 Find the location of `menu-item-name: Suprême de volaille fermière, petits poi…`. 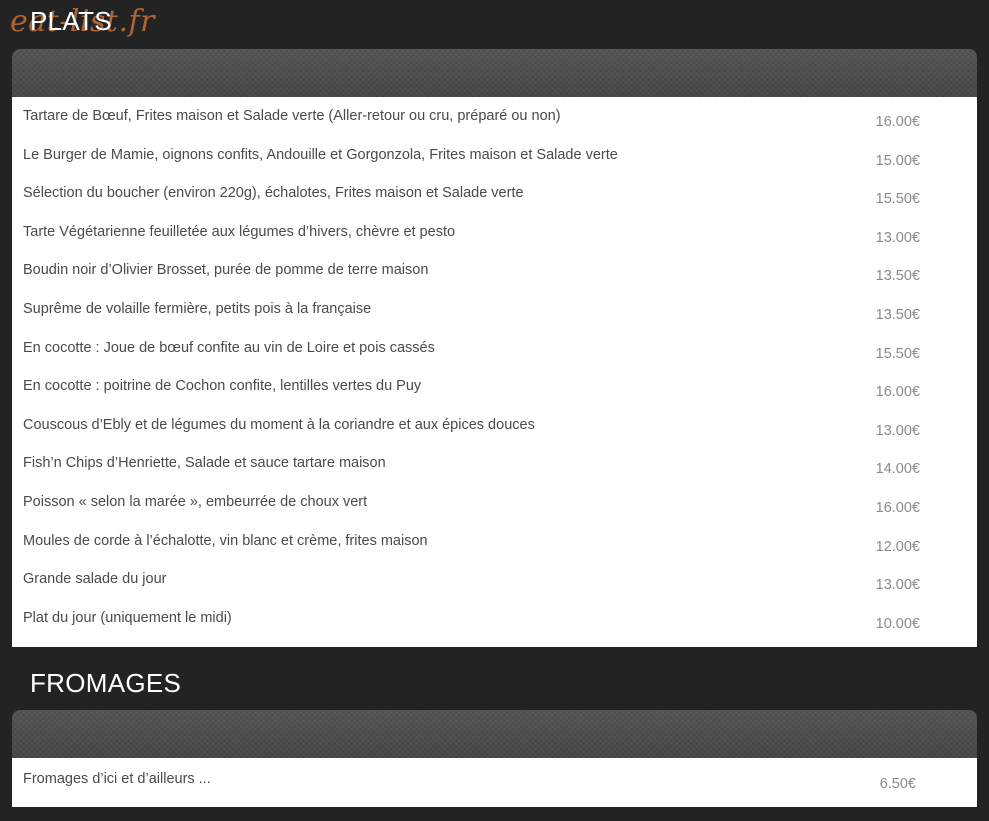

menu-item-name: Suprême de volaille fermière, petits poi… is located at coordinates (197, 308).